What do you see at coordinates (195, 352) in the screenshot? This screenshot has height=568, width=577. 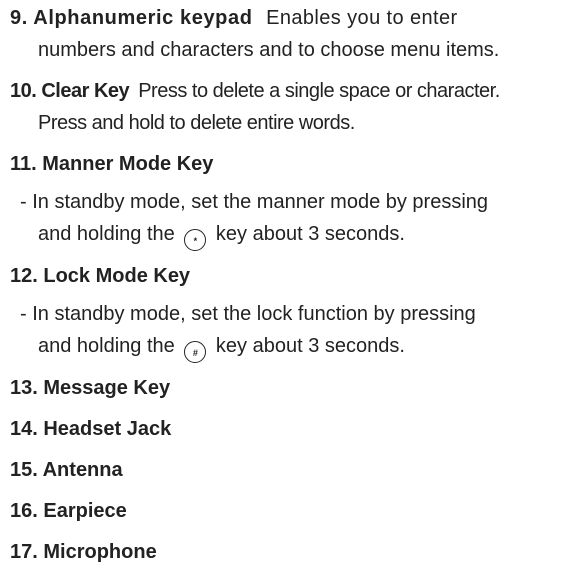 I see `lock-key-icon: #` at bounding box center [195, 352].